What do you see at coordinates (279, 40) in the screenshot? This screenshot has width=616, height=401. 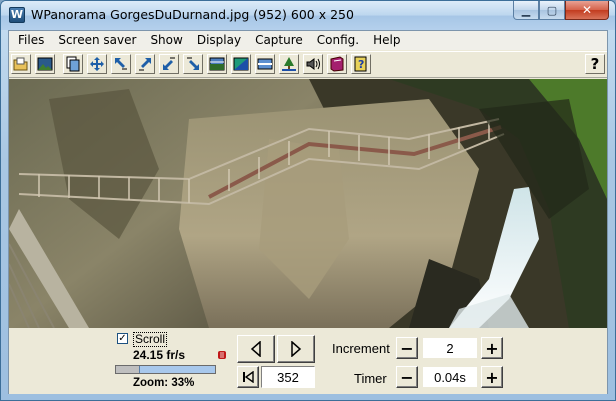 I see `menu-capture: Capture` at bounding box center [279, 40].